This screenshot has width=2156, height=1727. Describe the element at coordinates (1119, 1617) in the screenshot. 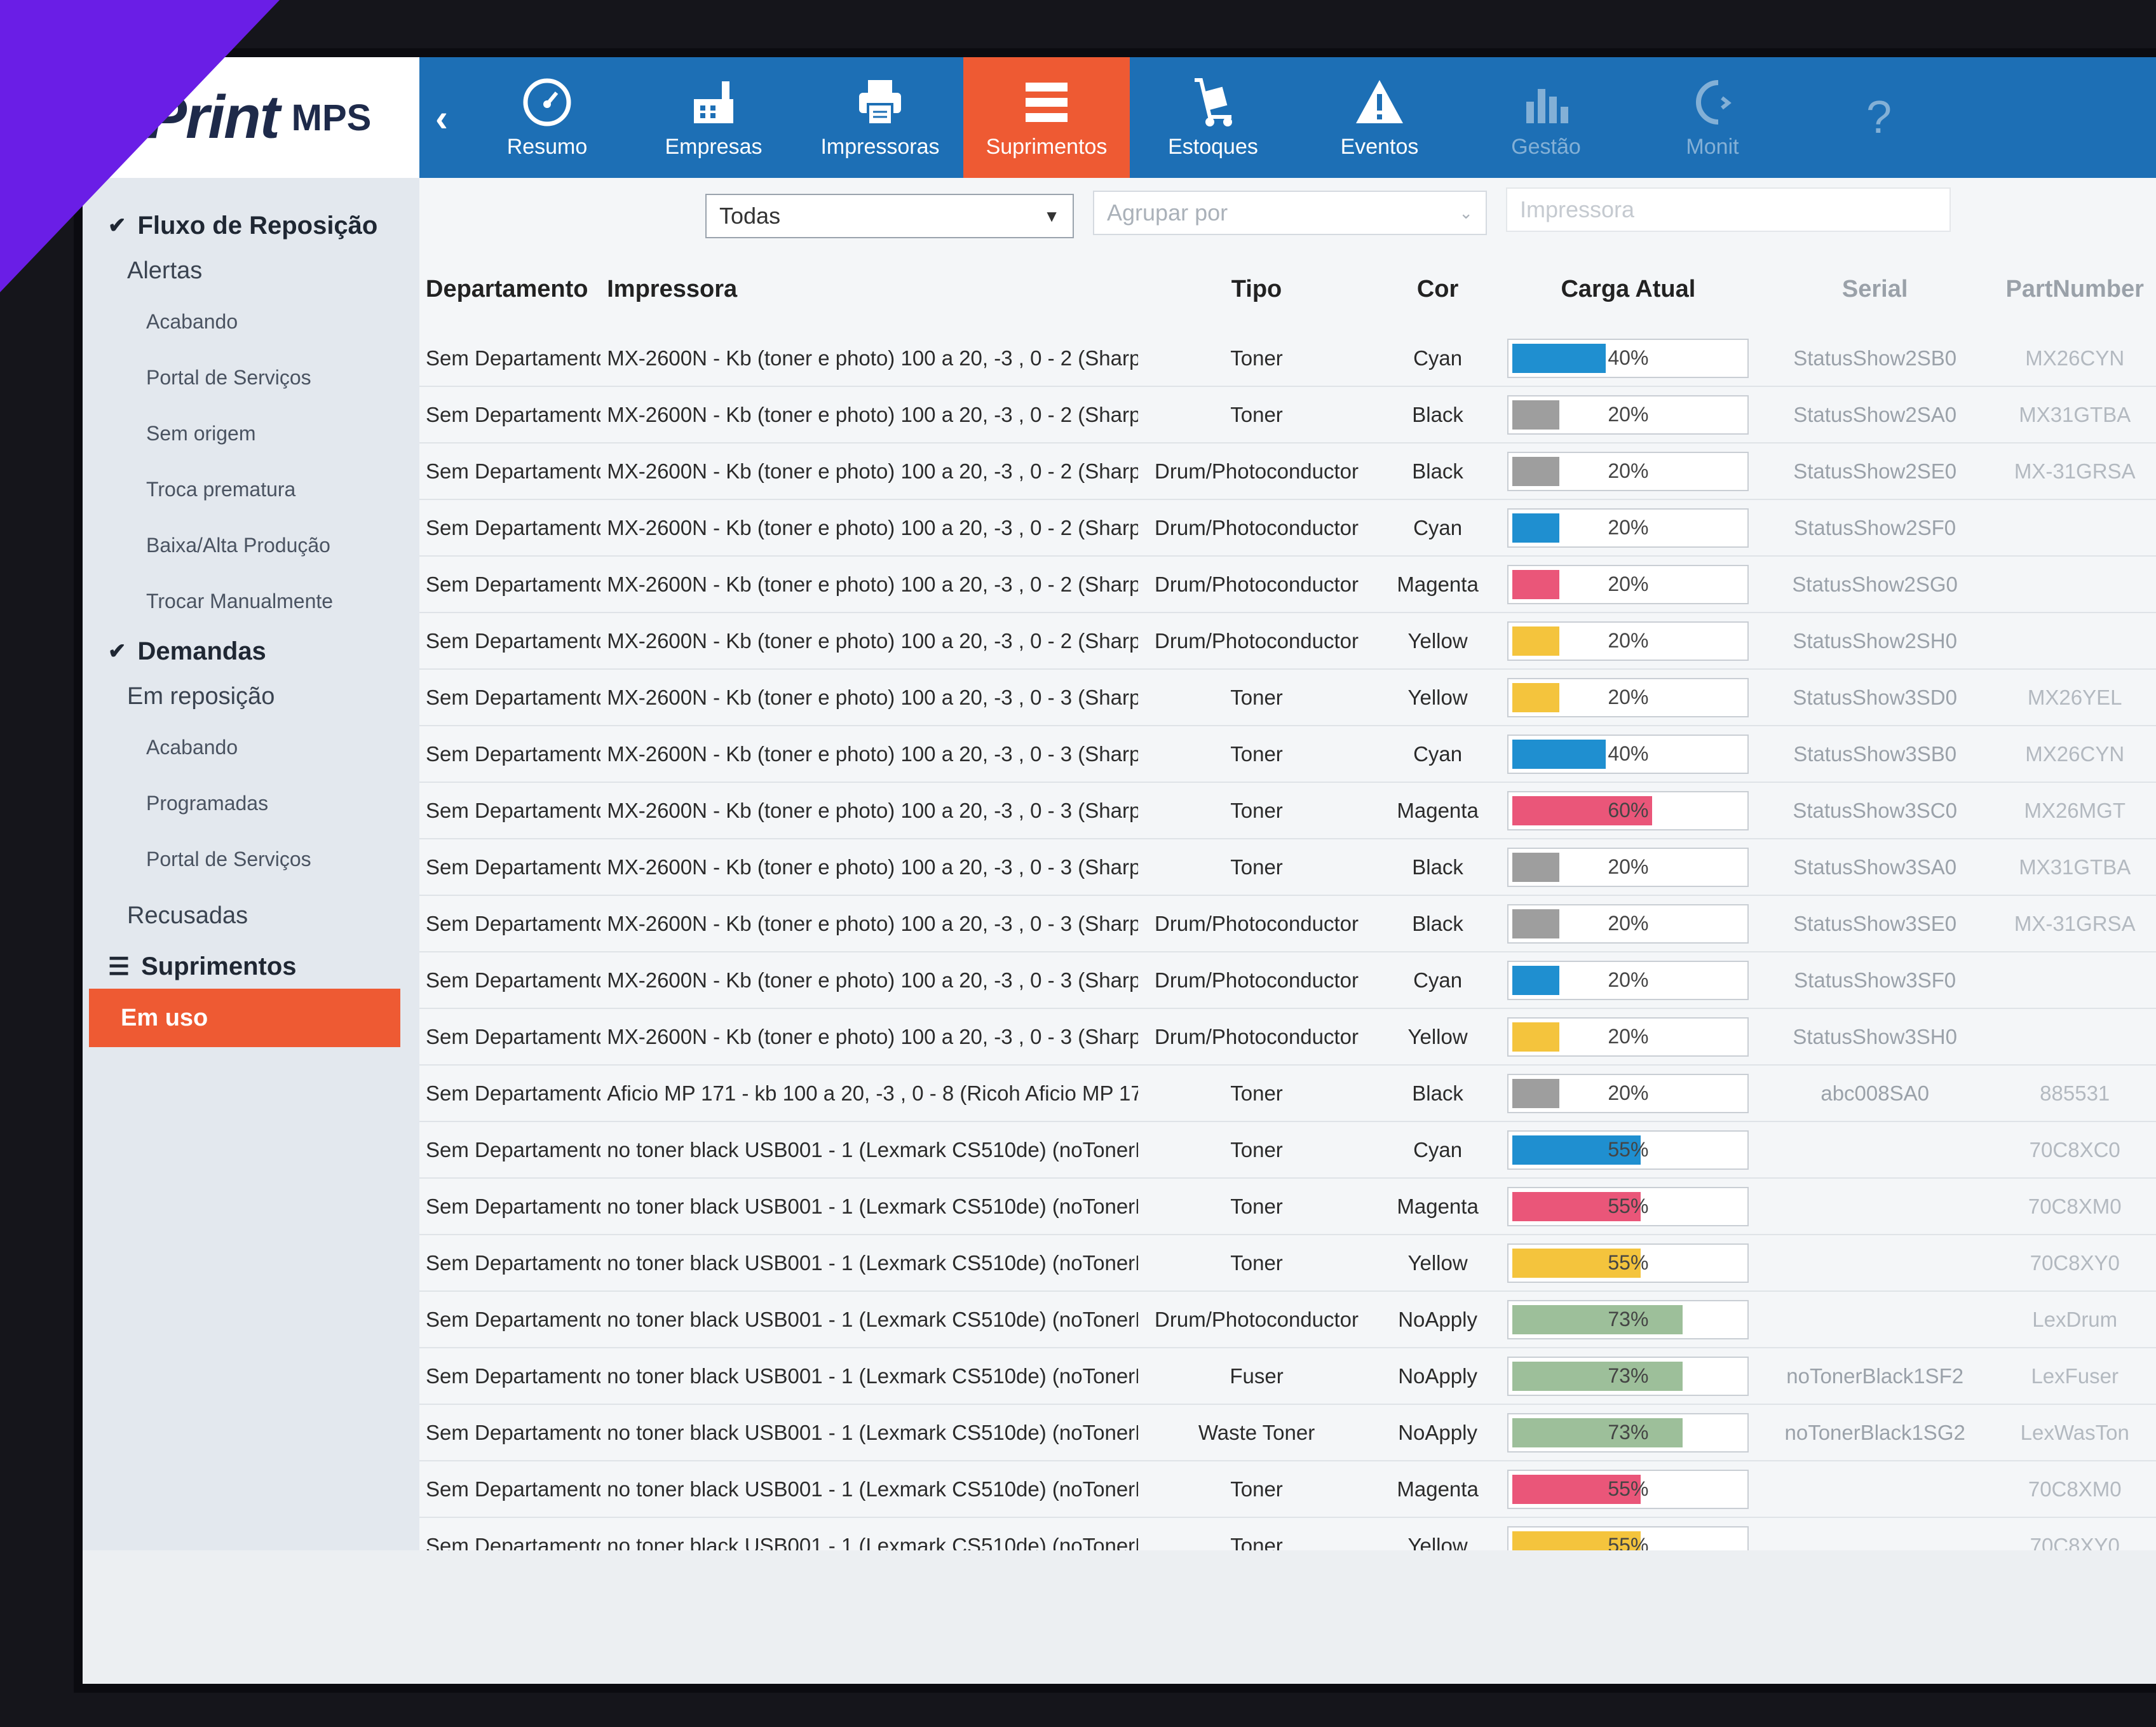

I see `footer-band` at that location.